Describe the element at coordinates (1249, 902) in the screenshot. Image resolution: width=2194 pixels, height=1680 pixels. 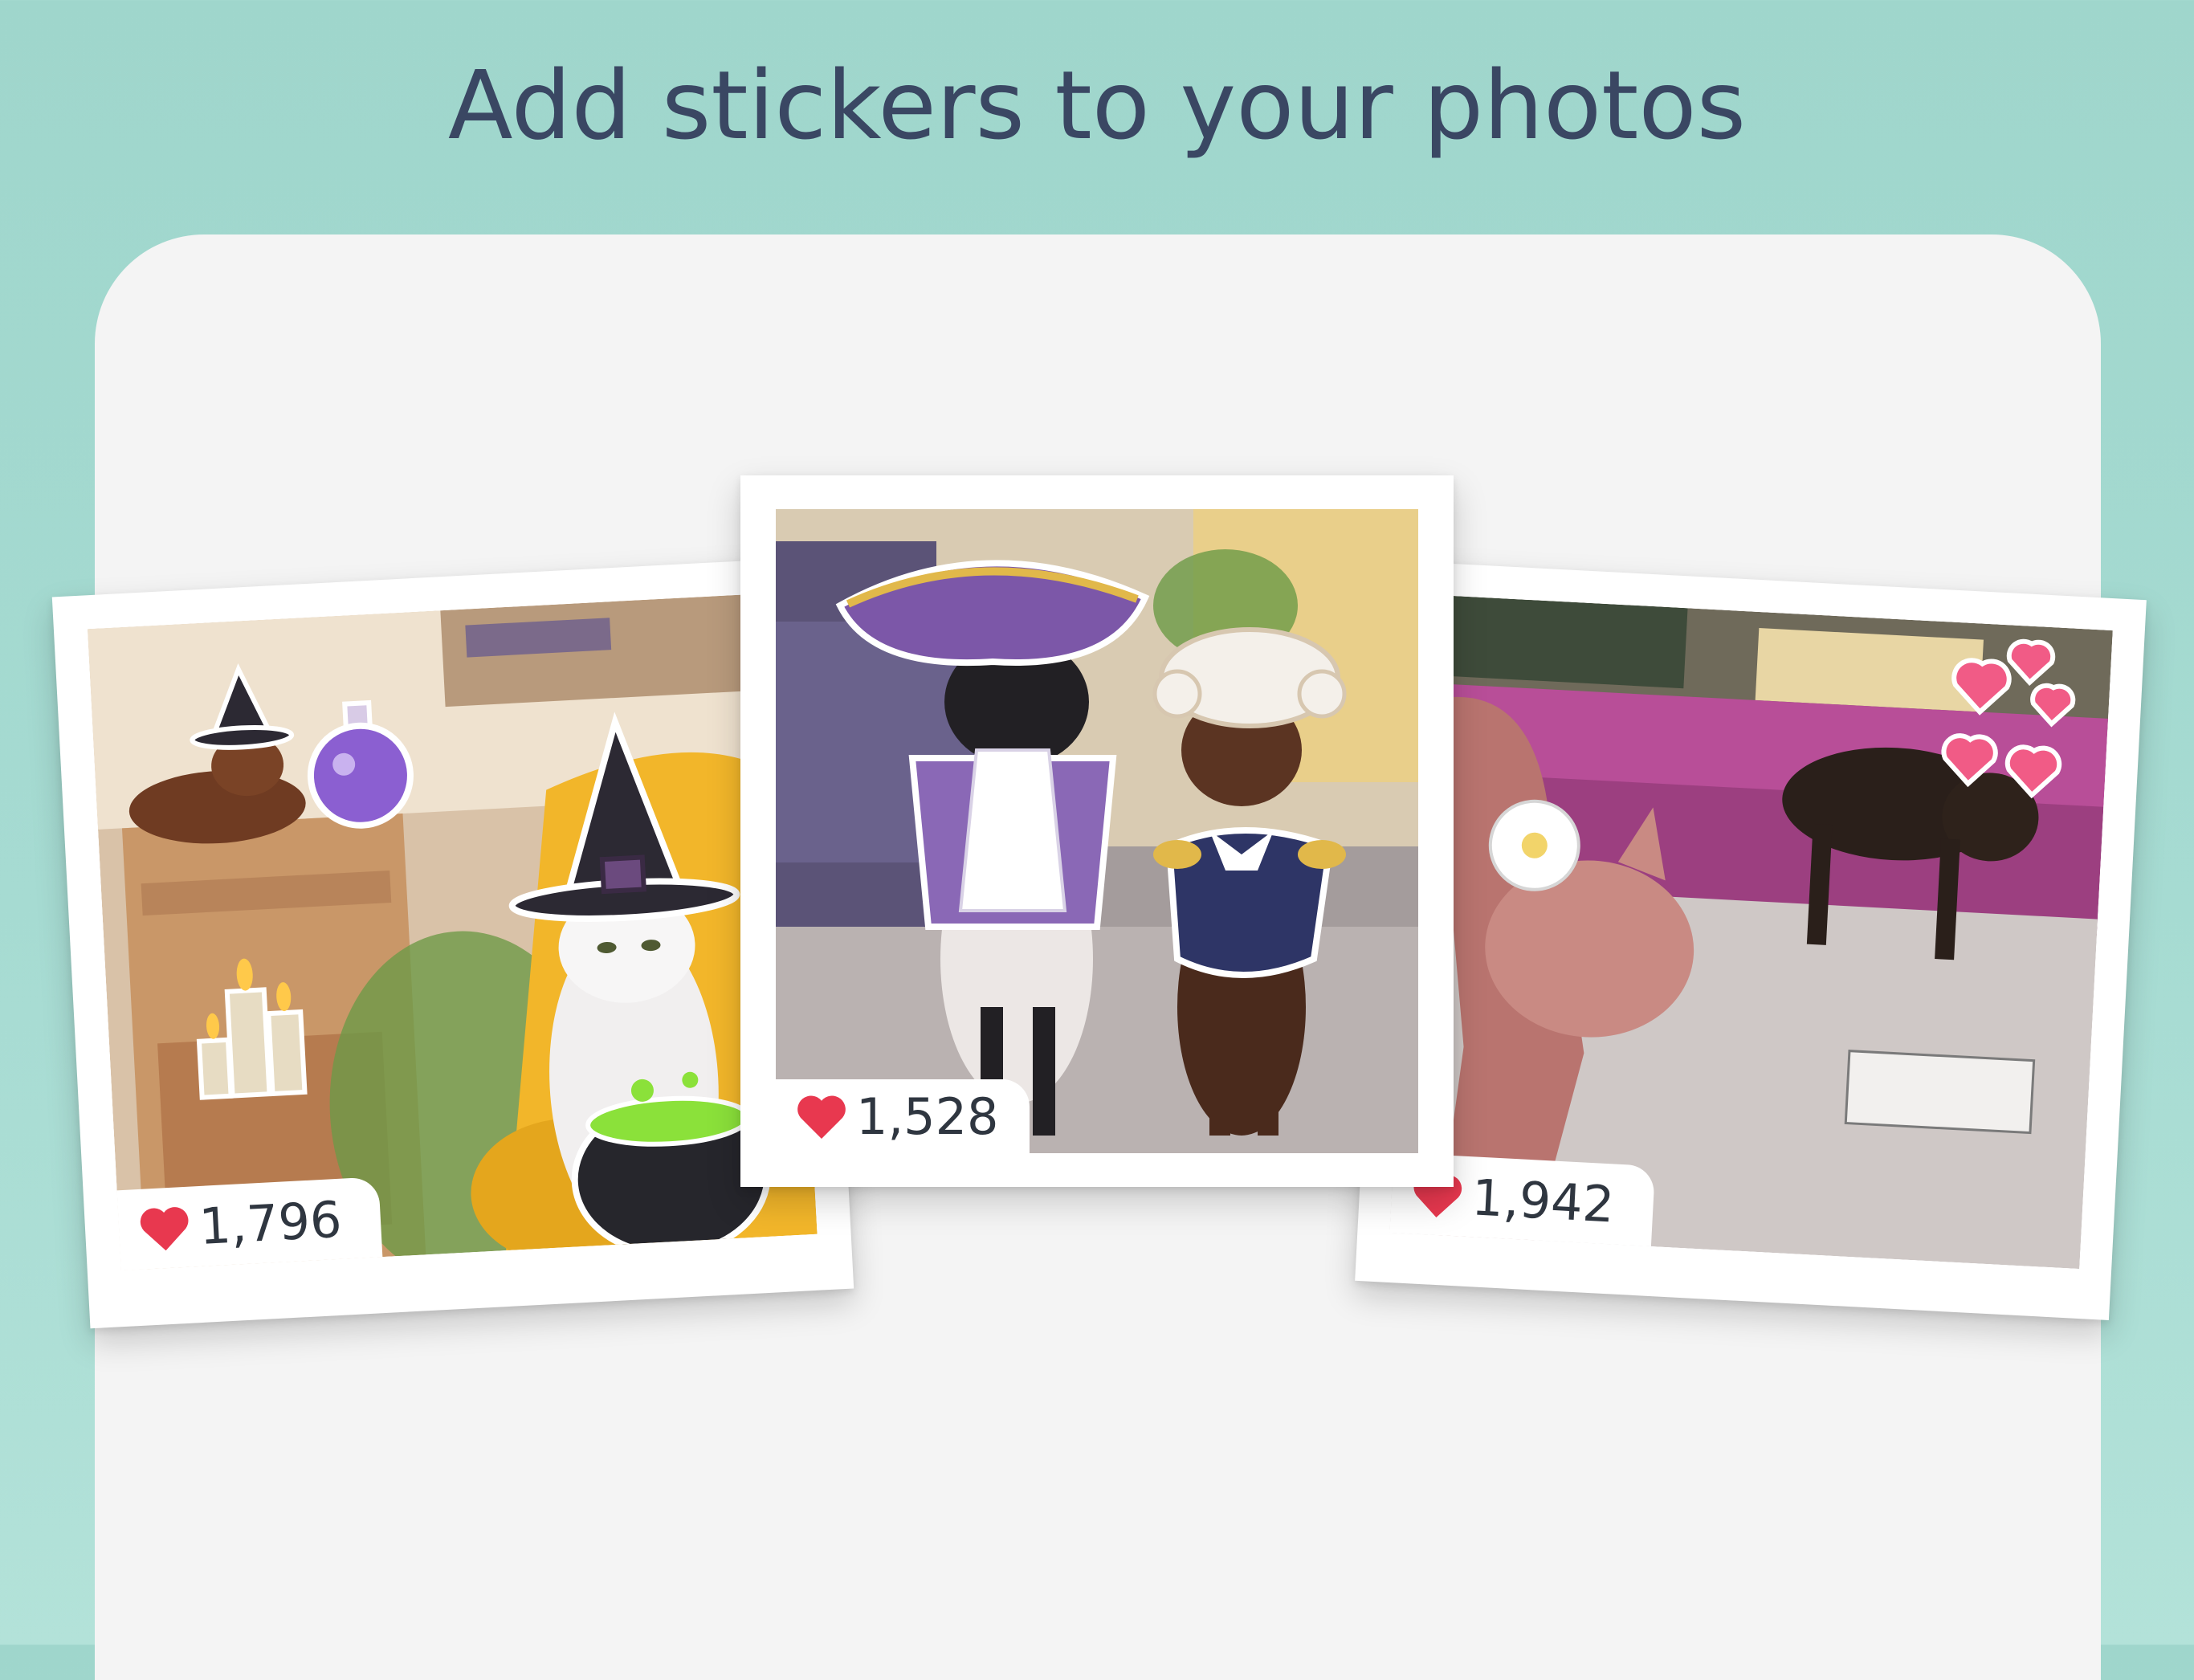
I see `navy-coat-sticker` at that location.